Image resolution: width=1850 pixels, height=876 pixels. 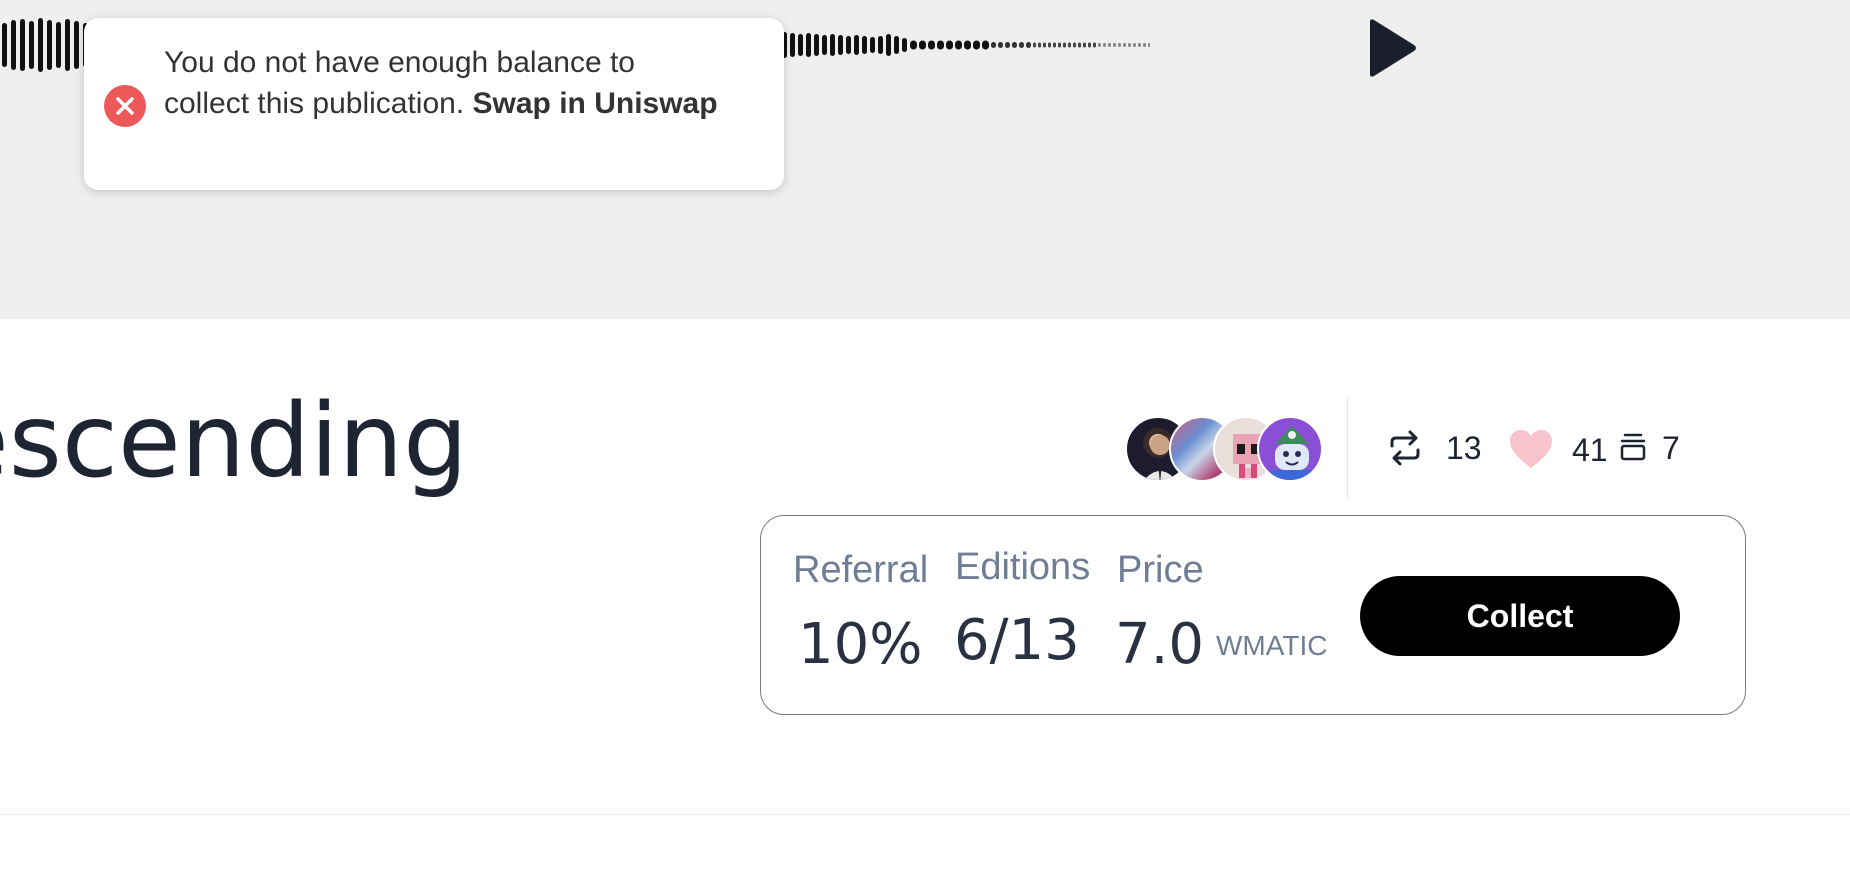 What do you see at coordinates (1392, 48) in the screenshot?
I see `play-icon` at bounding box center [1392, 48].